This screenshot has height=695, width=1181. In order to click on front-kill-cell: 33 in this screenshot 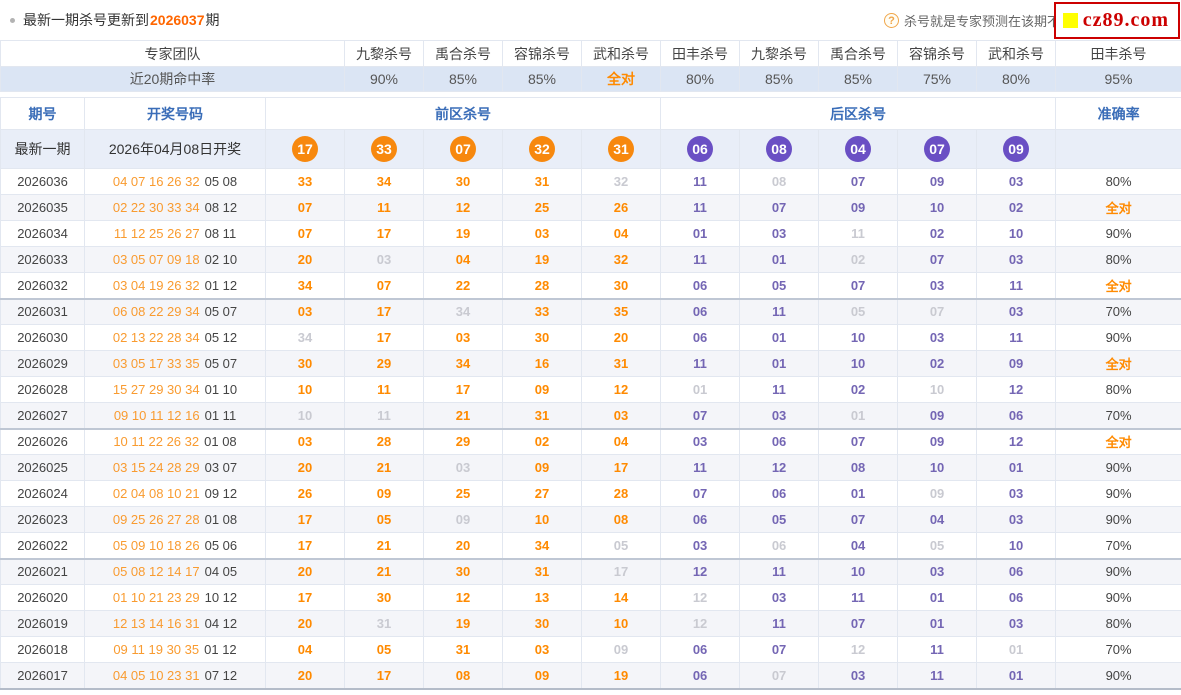, I will do `click(542, 311)`.